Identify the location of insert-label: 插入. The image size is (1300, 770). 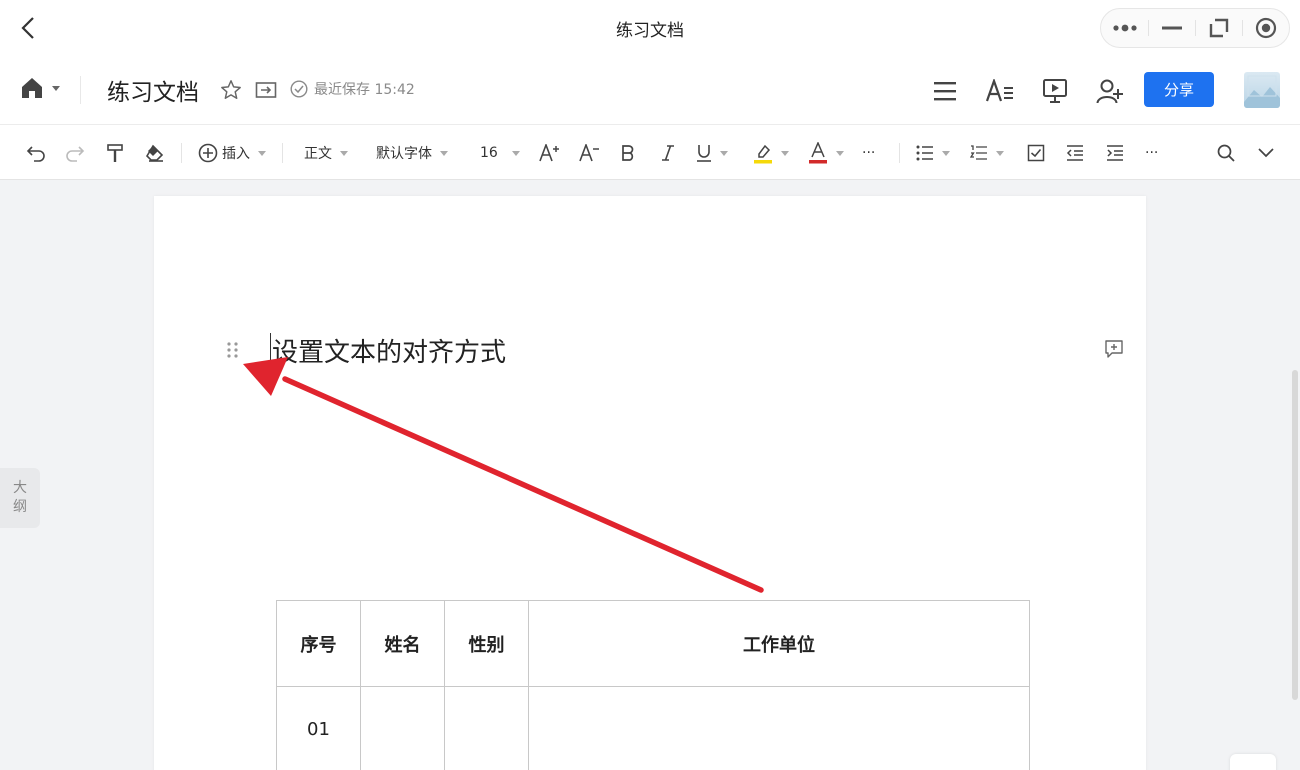
(236, 154).